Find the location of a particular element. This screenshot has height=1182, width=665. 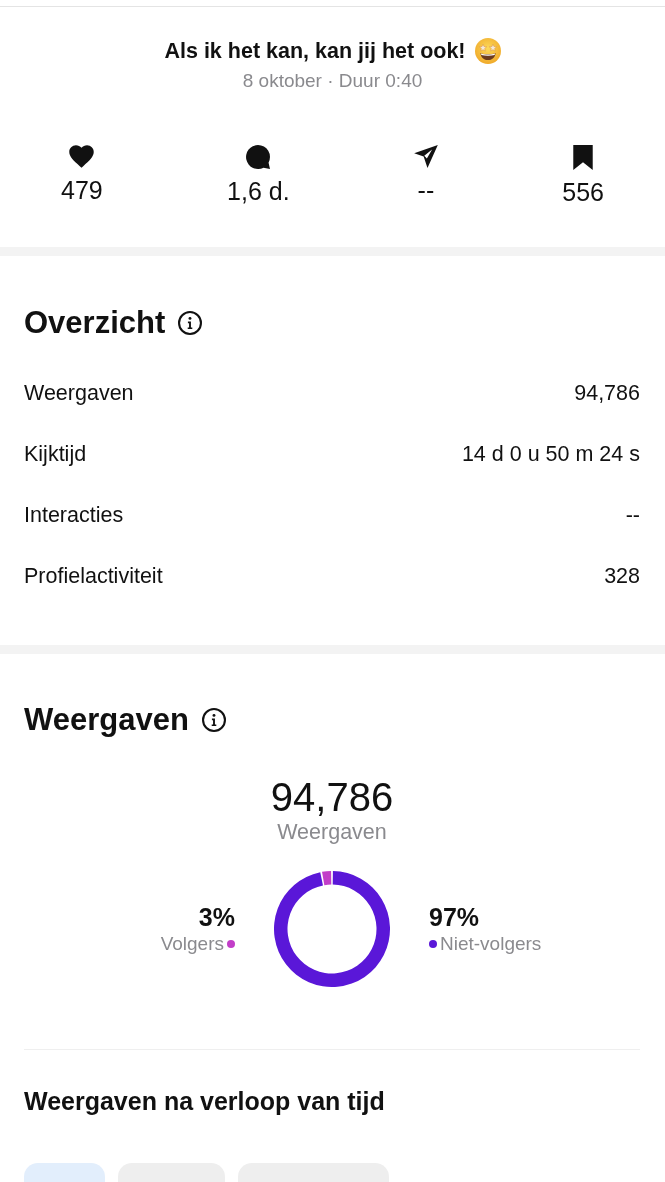

metric-value: -- is located at coordinates (632, 514).